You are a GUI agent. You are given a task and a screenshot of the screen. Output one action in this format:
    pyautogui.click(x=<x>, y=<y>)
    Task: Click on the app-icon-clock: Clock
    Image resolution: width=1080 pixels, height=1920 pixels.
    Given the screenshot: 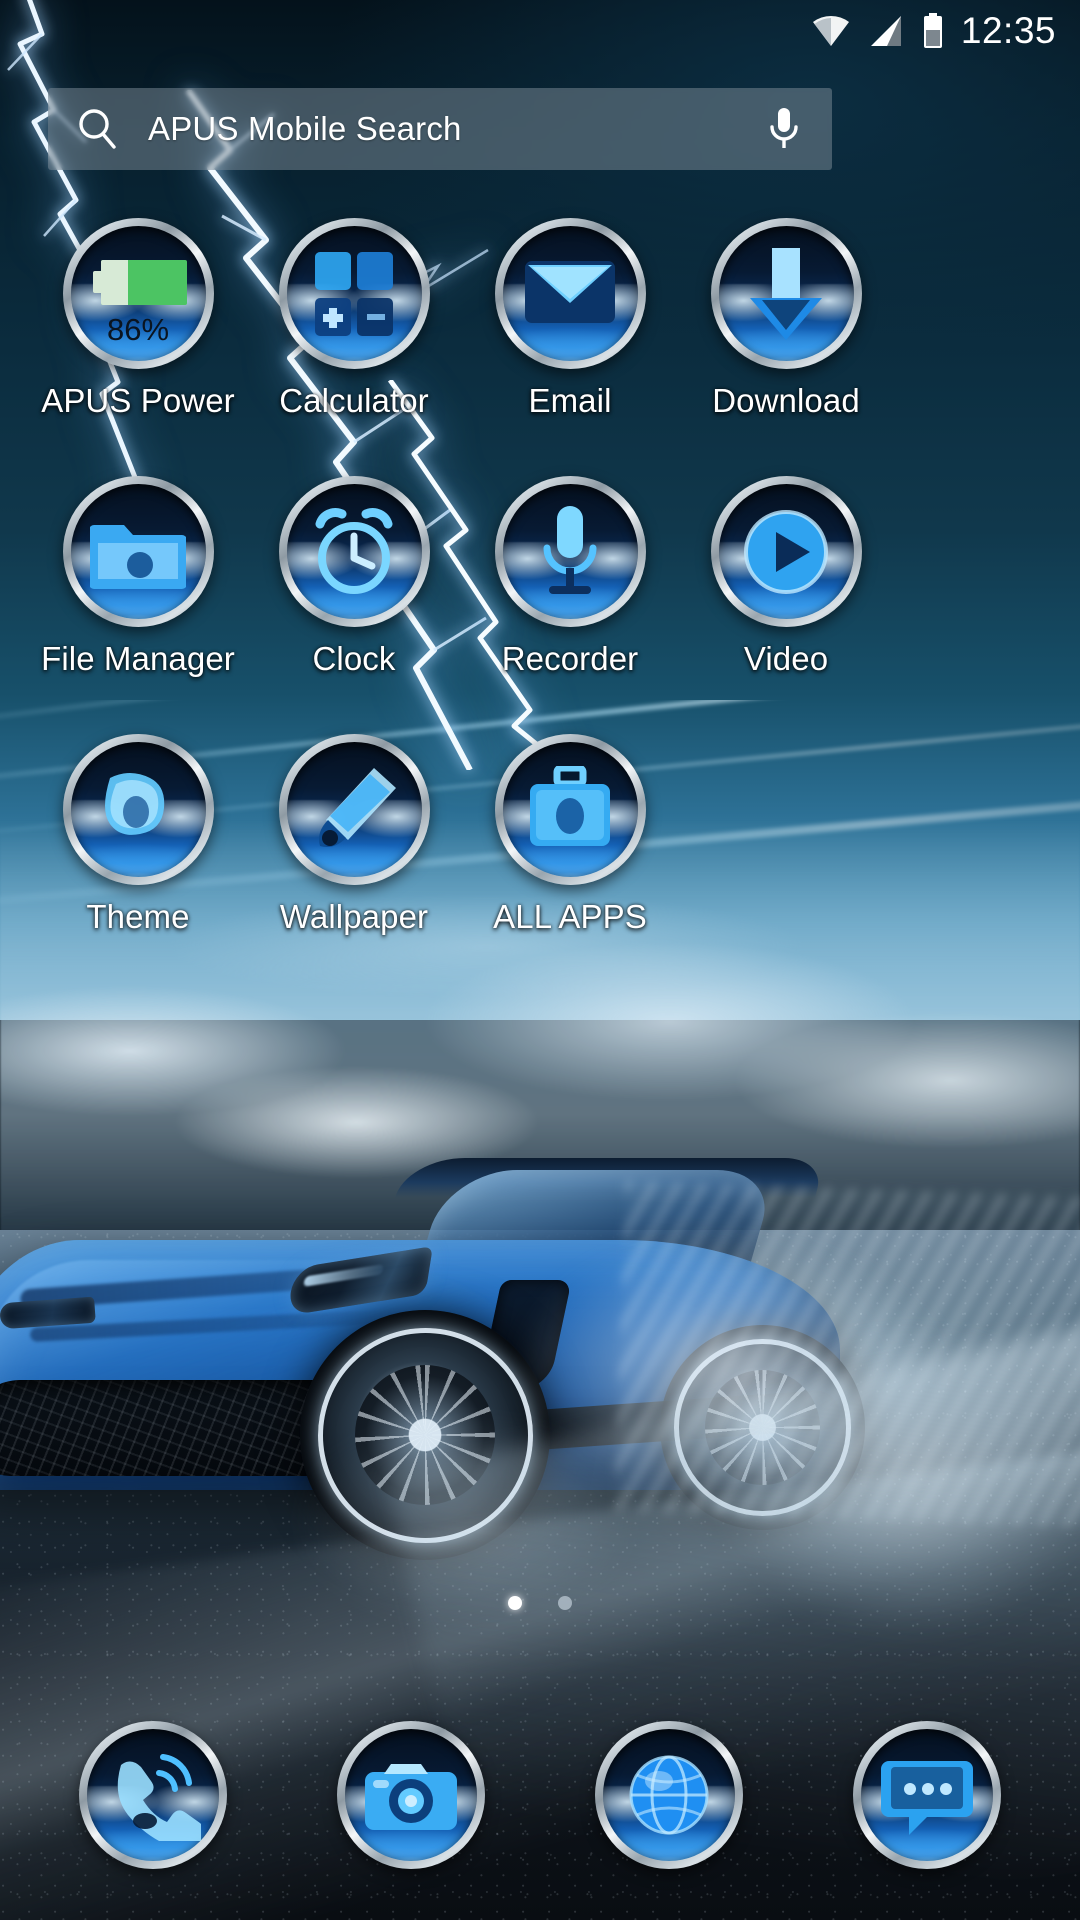 What is the action you would take?
    pyautogui.click(x=354, y=577)
    